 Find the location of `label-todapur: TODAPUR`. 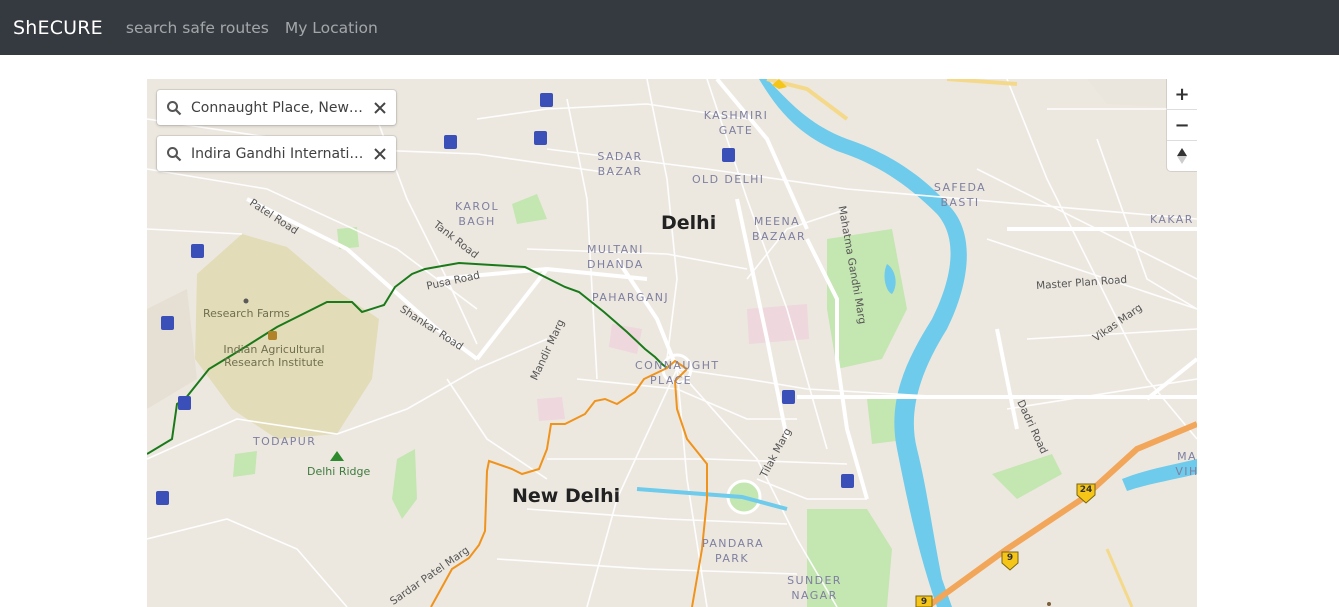

label-todapur: TODAPUR is located at coordinates (285, 441).